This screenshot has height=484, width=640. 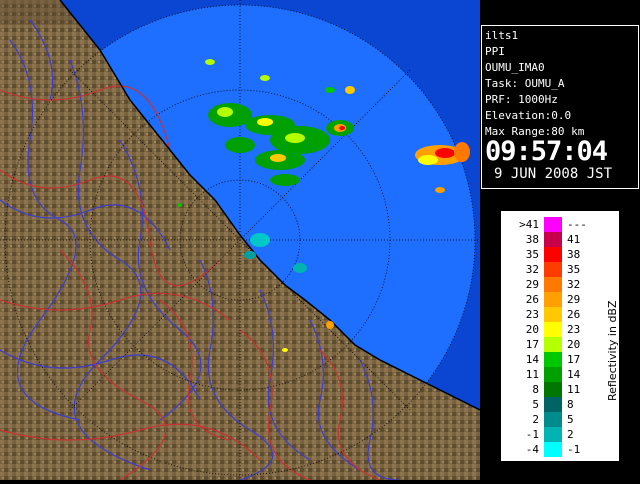 What do you see at coordinates (574, 374) in the screenshot?
I see `legend-upper-bound: 14` at bounding box center [574, 374].